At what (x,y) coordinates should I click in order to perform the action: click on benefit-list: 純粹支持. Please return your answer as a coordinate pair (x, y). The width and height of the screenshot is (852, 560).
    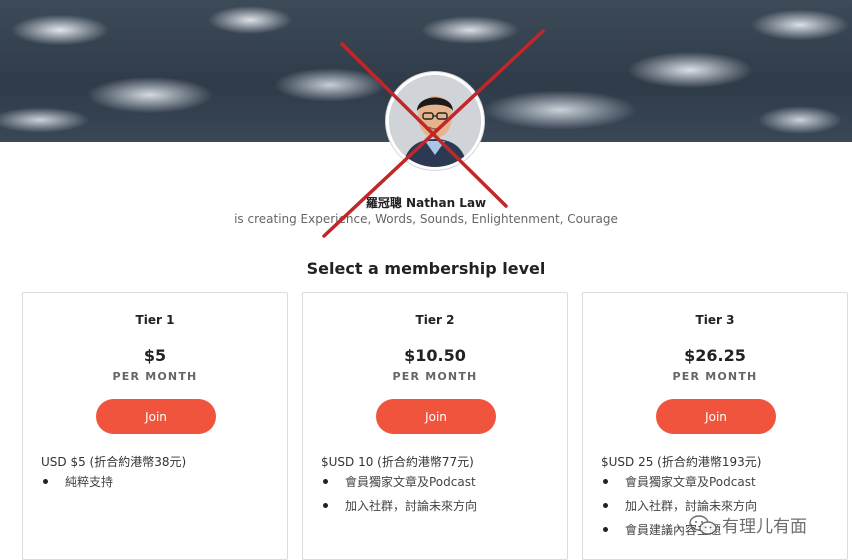
    Looking at the image, I should click on (77, 487).